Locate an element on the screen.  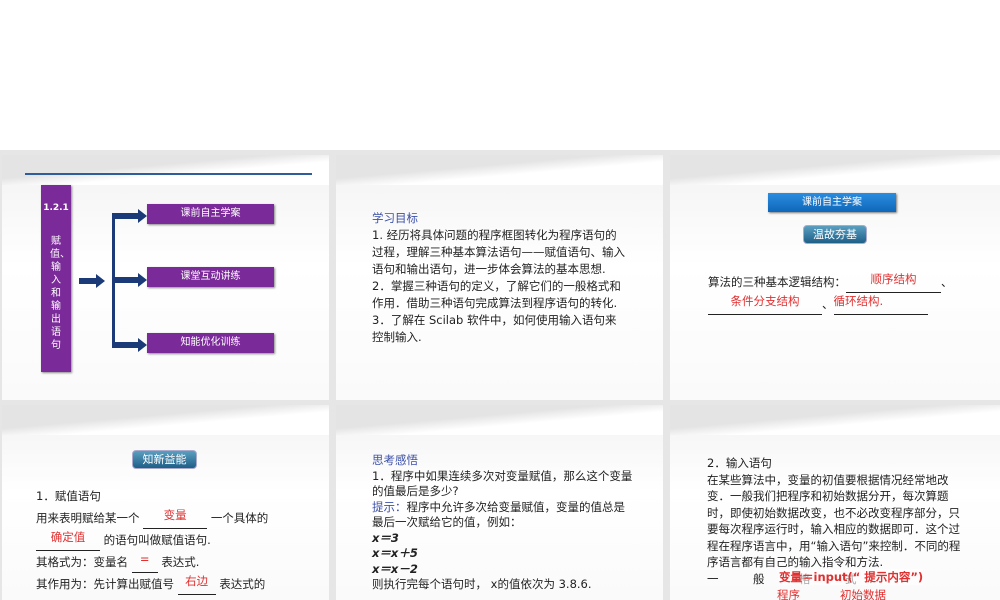
code-line: x＝x－2 is located at coordinates (395, 568).